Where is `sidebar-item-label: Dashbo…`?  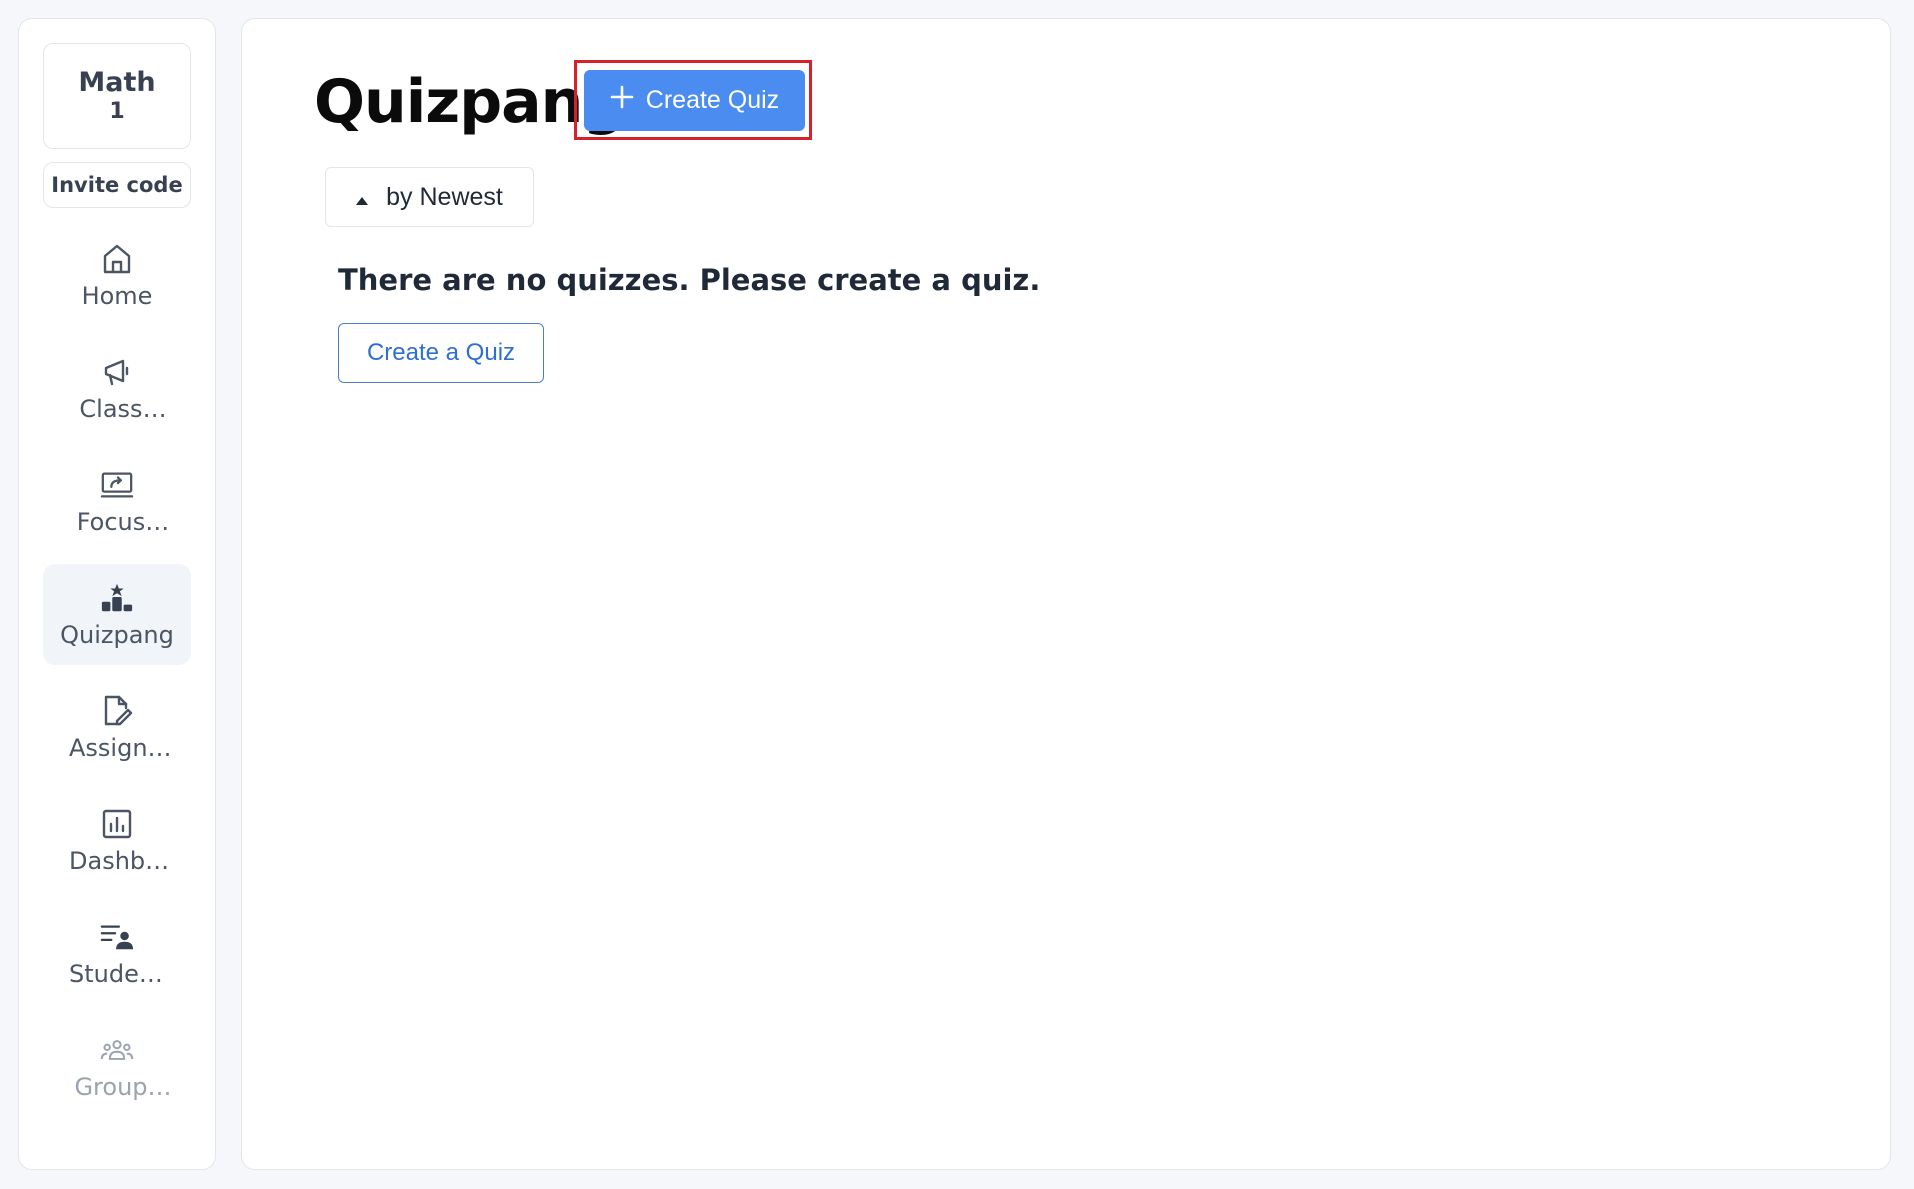 sidebar-item-label: Dashbo… is located at coordinates (123, 860).